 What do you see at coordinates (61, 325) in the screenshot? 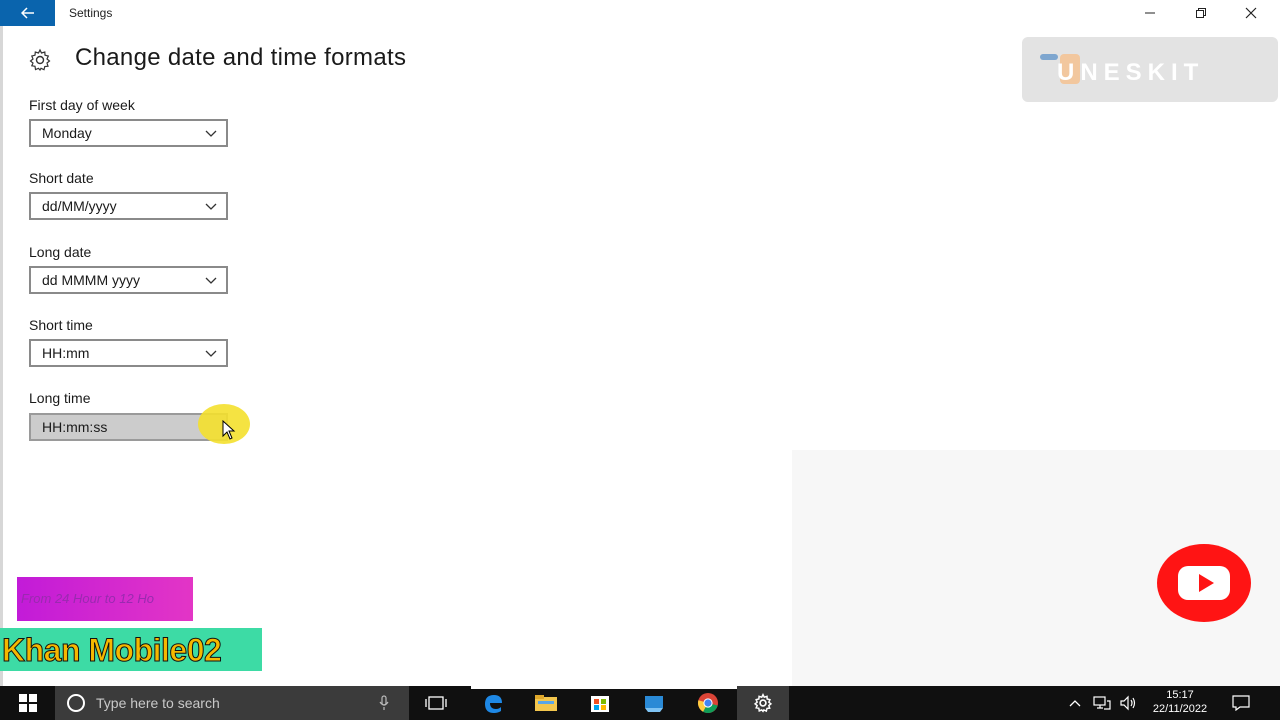
I see `short-time-label: Short time` at bounding box center [61, 325].